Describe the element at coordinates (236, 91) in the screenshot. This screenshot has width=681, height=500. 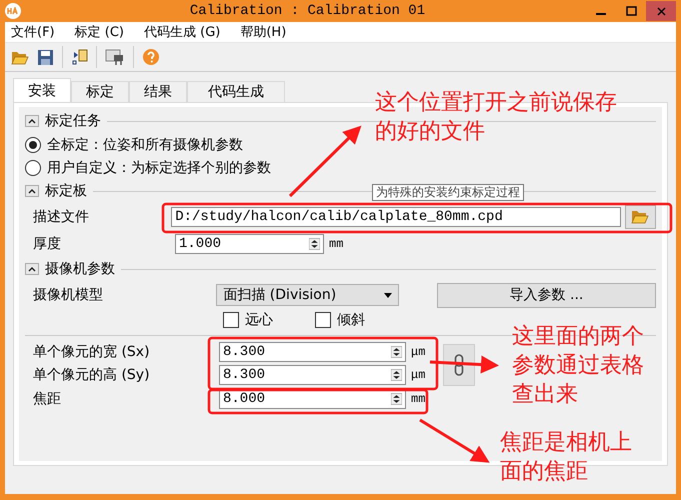
I see `tab: 代码生成` at that location.